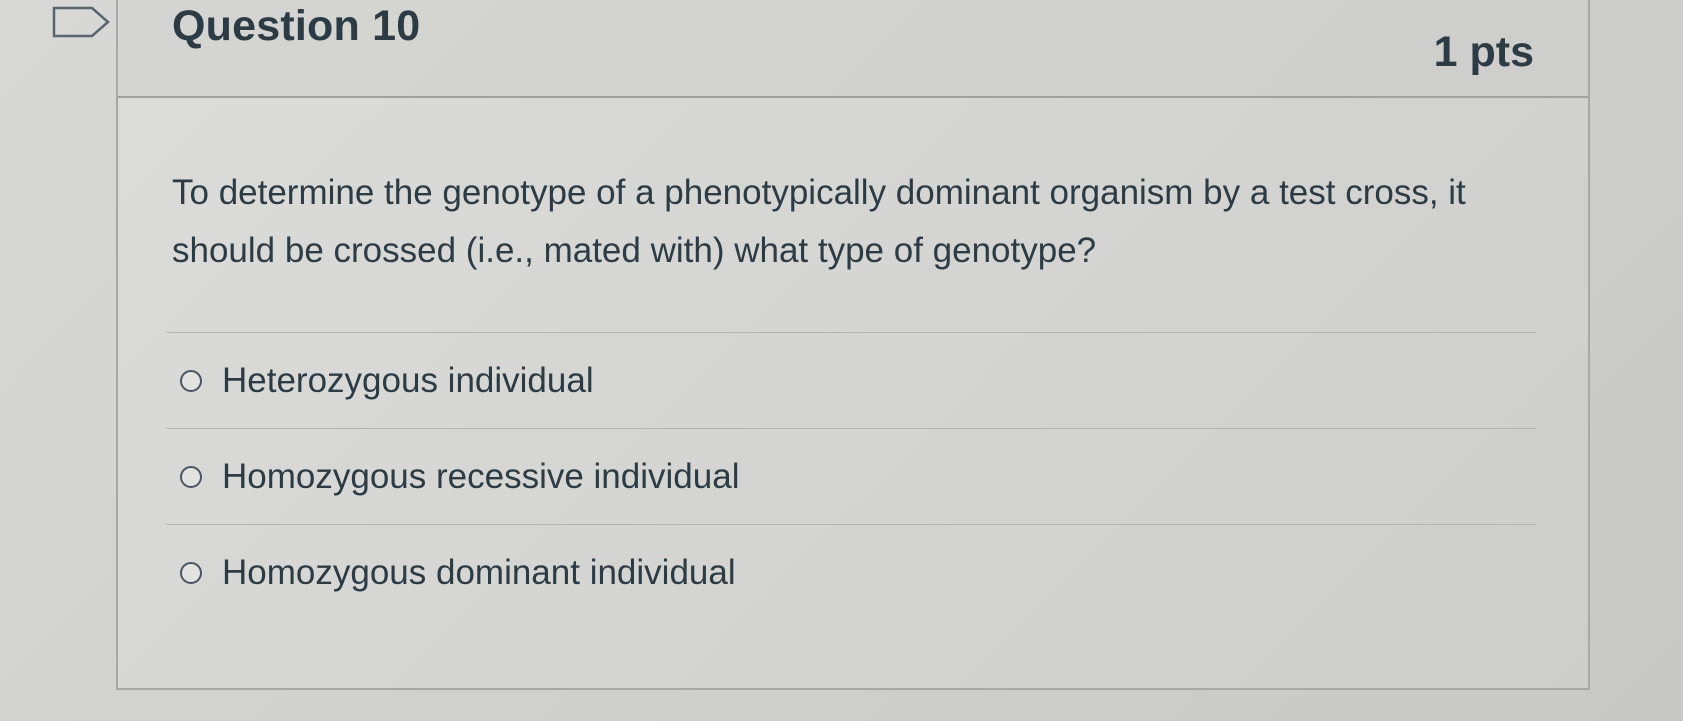  I want to click on answer-option: Homozygous dominant individual, so click(851, 572).